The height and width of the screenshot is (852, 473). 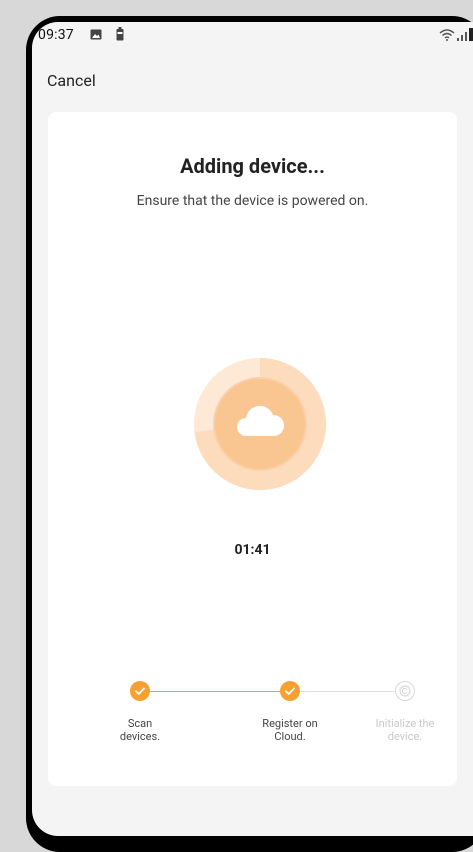 What do you see at coordinates (96, 34) in the screenshot?
I see `image-icon` at bounding box center [96, 34].